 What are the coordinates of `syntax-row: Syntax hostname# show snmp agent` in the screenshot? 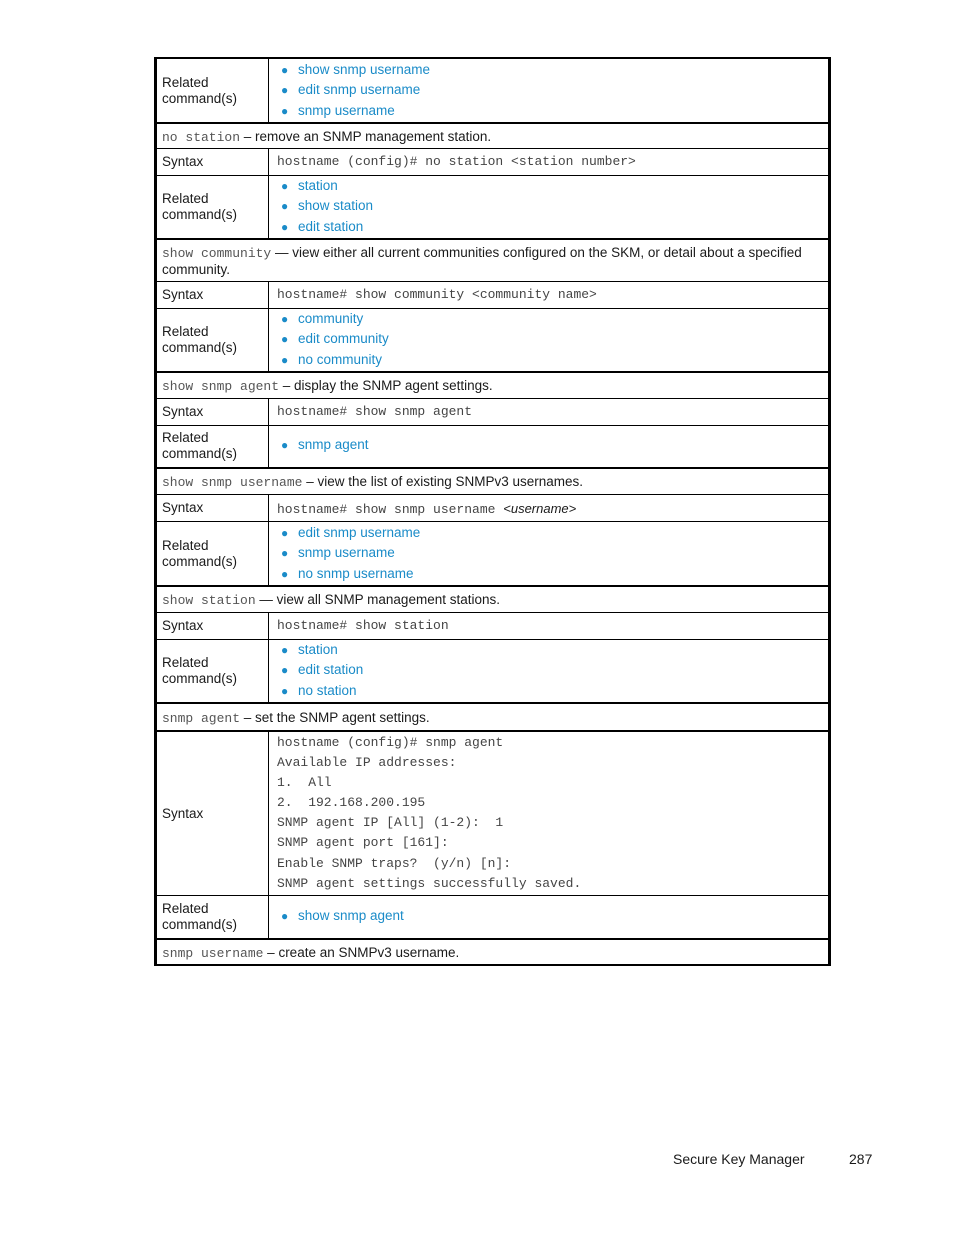 It's located at (492, 411).